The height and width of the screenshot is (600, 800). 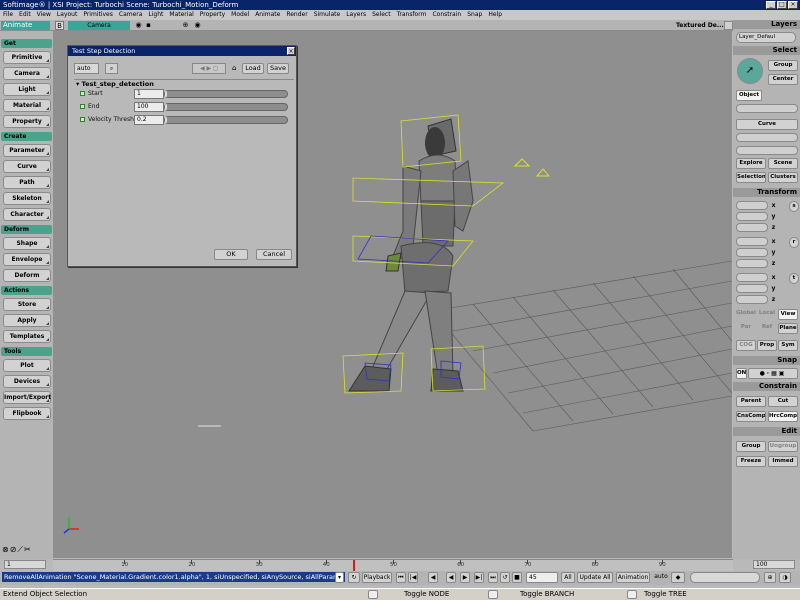 What do you see at coordinates (767, 108) in the screenshot?
I see `select-filter-field` at bounding box center [767, 108].